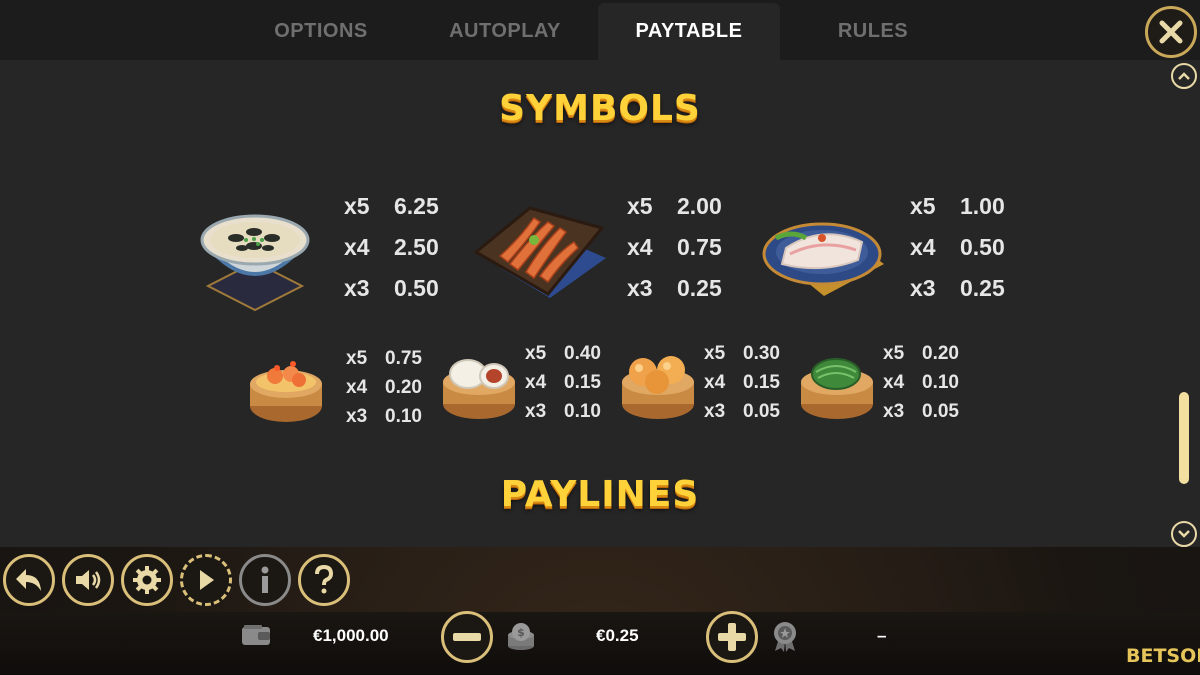  Describe the element at coordinates (539, 252) in the screenshot. I see `chicken-feet-icon` at that location.